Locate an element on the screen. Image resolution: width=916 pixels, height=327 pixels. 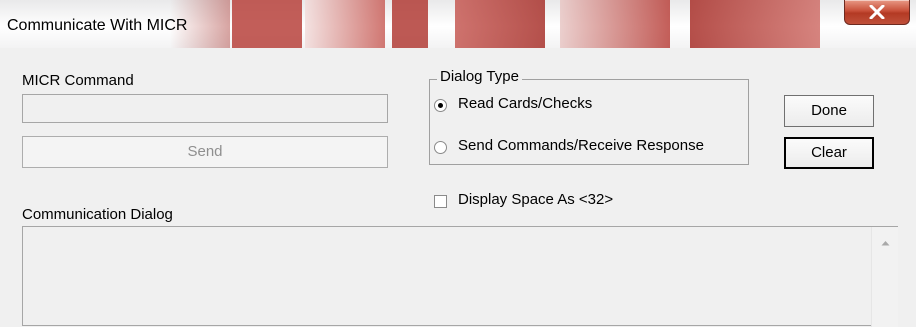
display-space-checkbox is located at coordinates (440, 201).